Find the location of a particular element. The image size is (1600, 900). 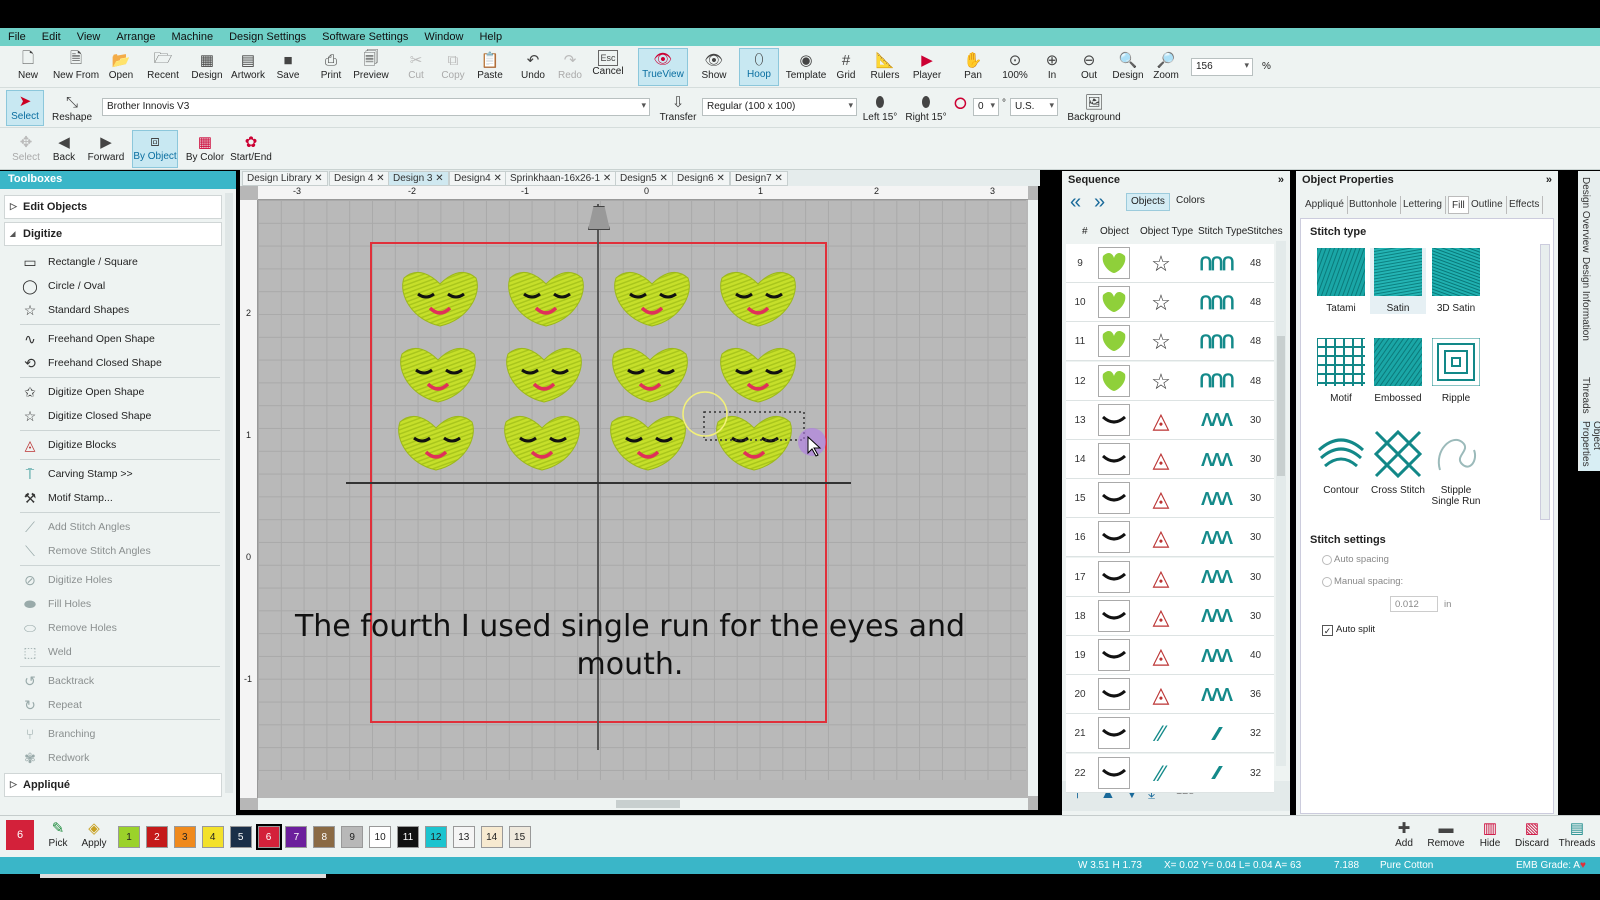

menu-view: View is located at coordinates (89, 37).